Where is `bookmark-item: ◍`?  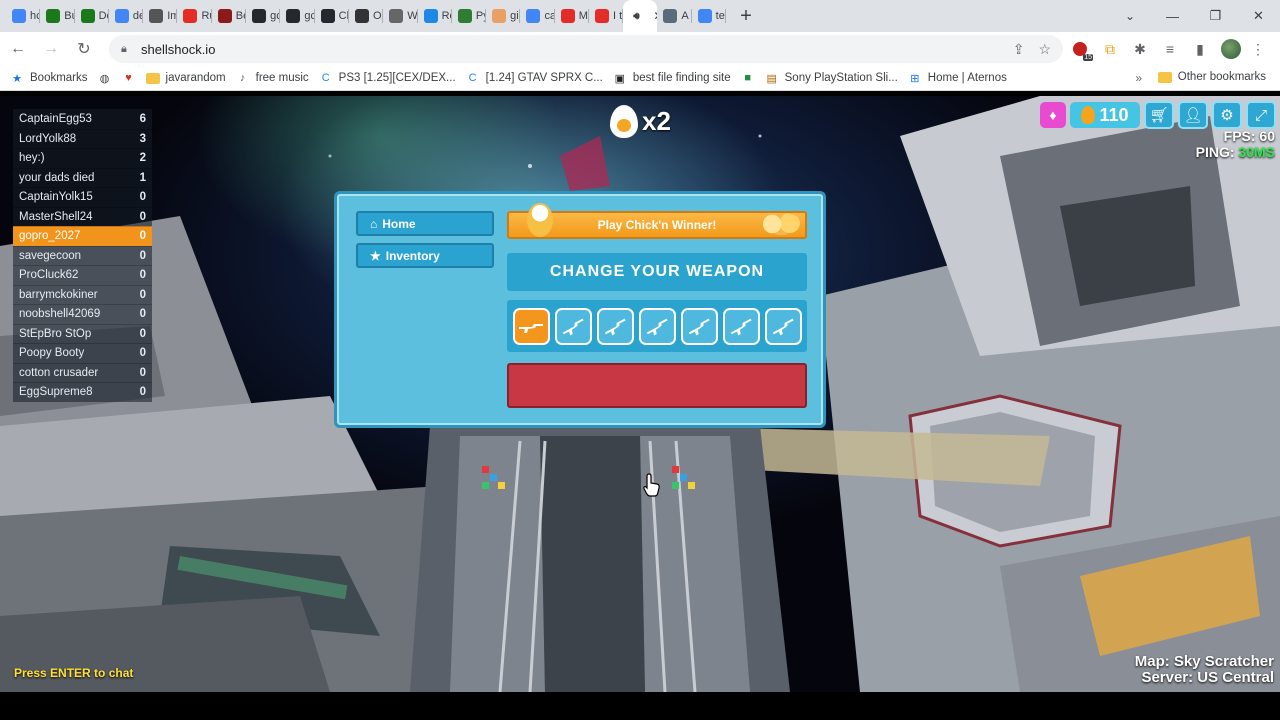 bookmark-item: ◍ is located at coordinates (105, 78).